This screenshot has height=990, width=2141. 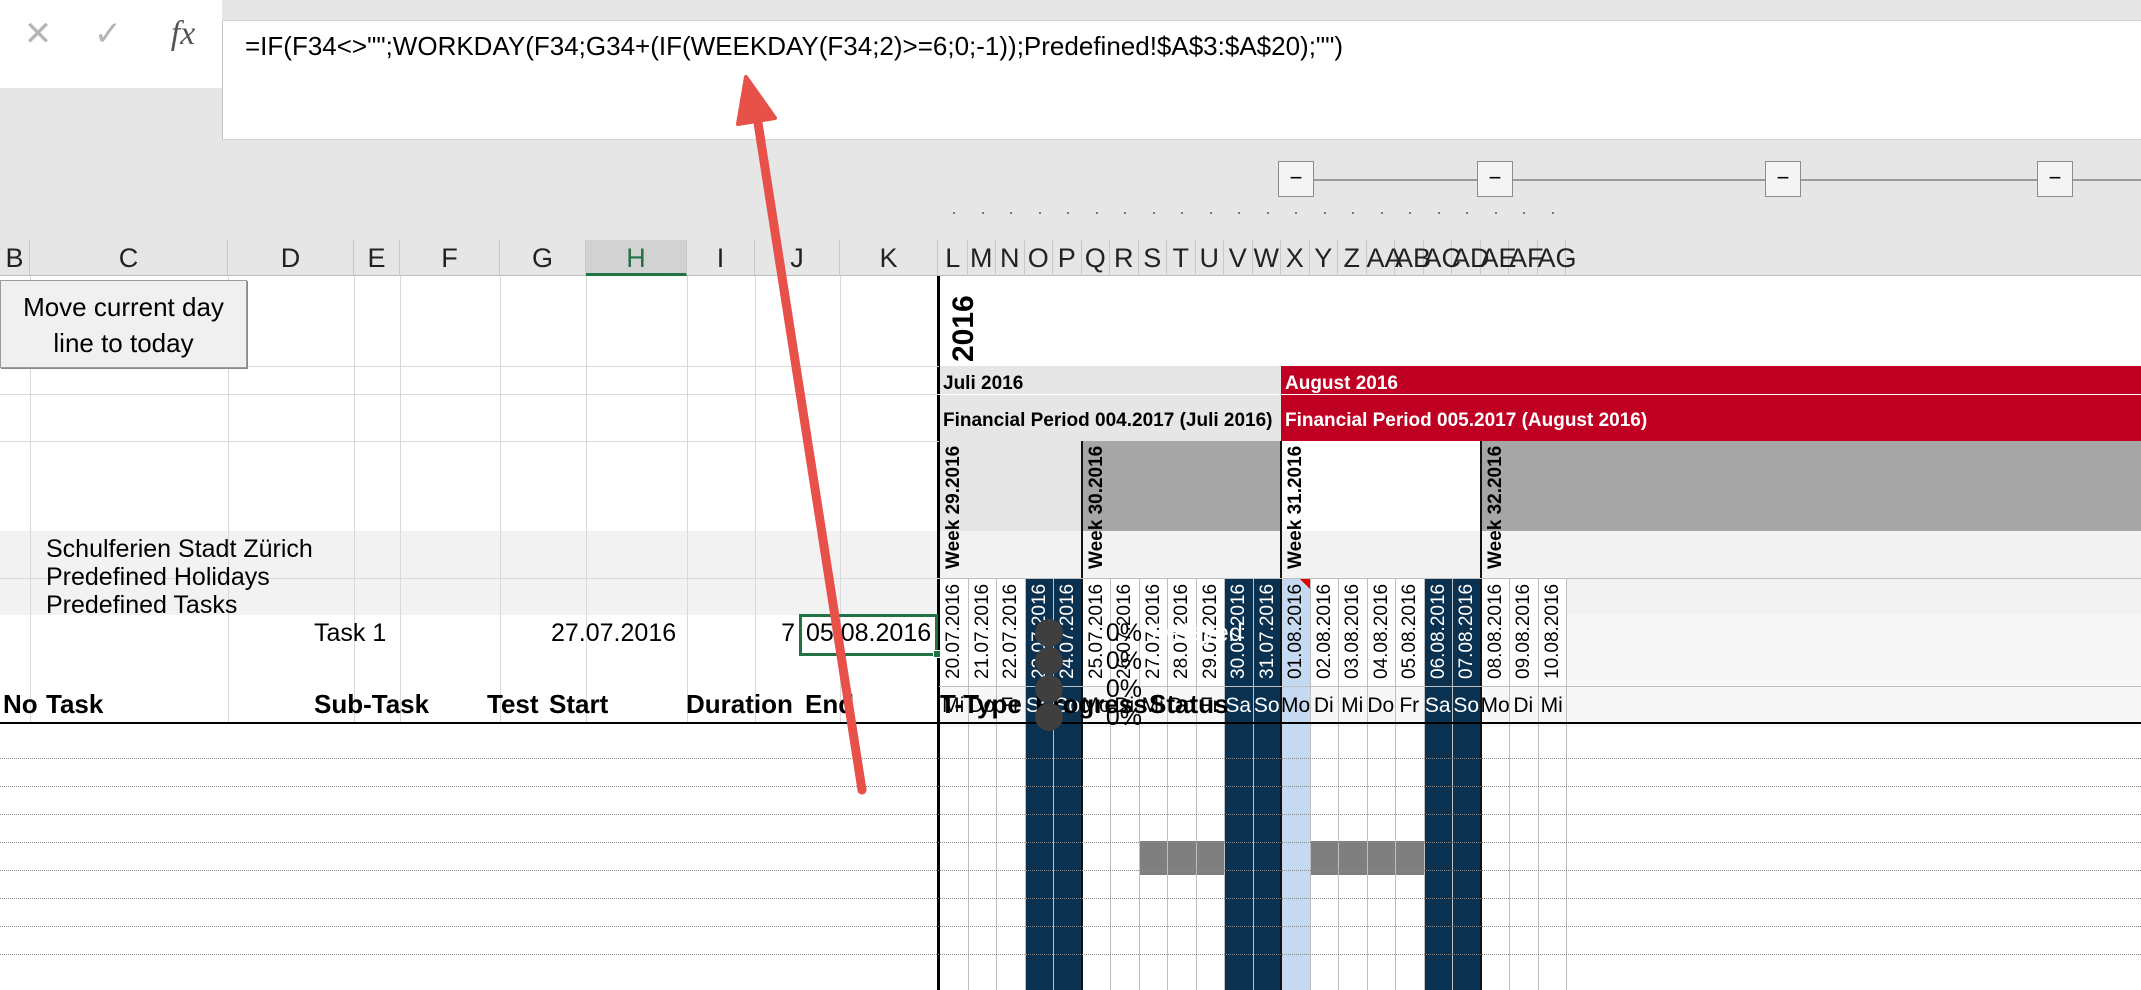 What do you see at coordinates (801, 435) in the screenshot?
I see `annotation-arrow` at bounding box center [801, 435].